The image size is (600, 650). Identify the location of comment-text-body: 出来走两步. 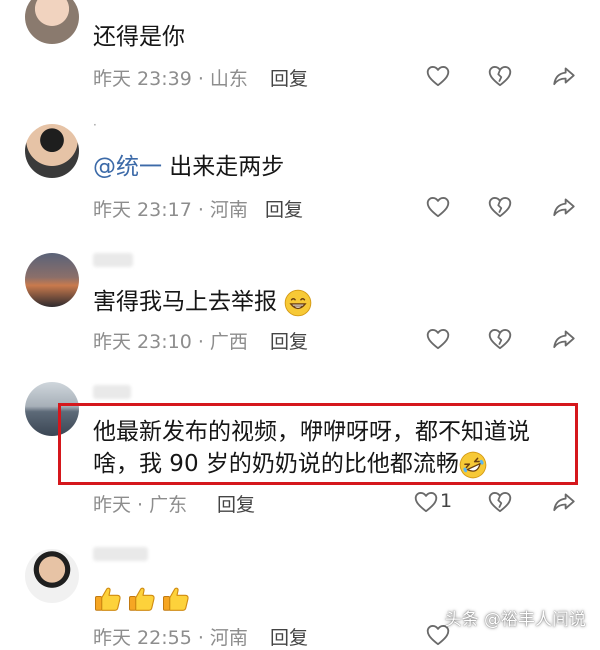
(223, 167).